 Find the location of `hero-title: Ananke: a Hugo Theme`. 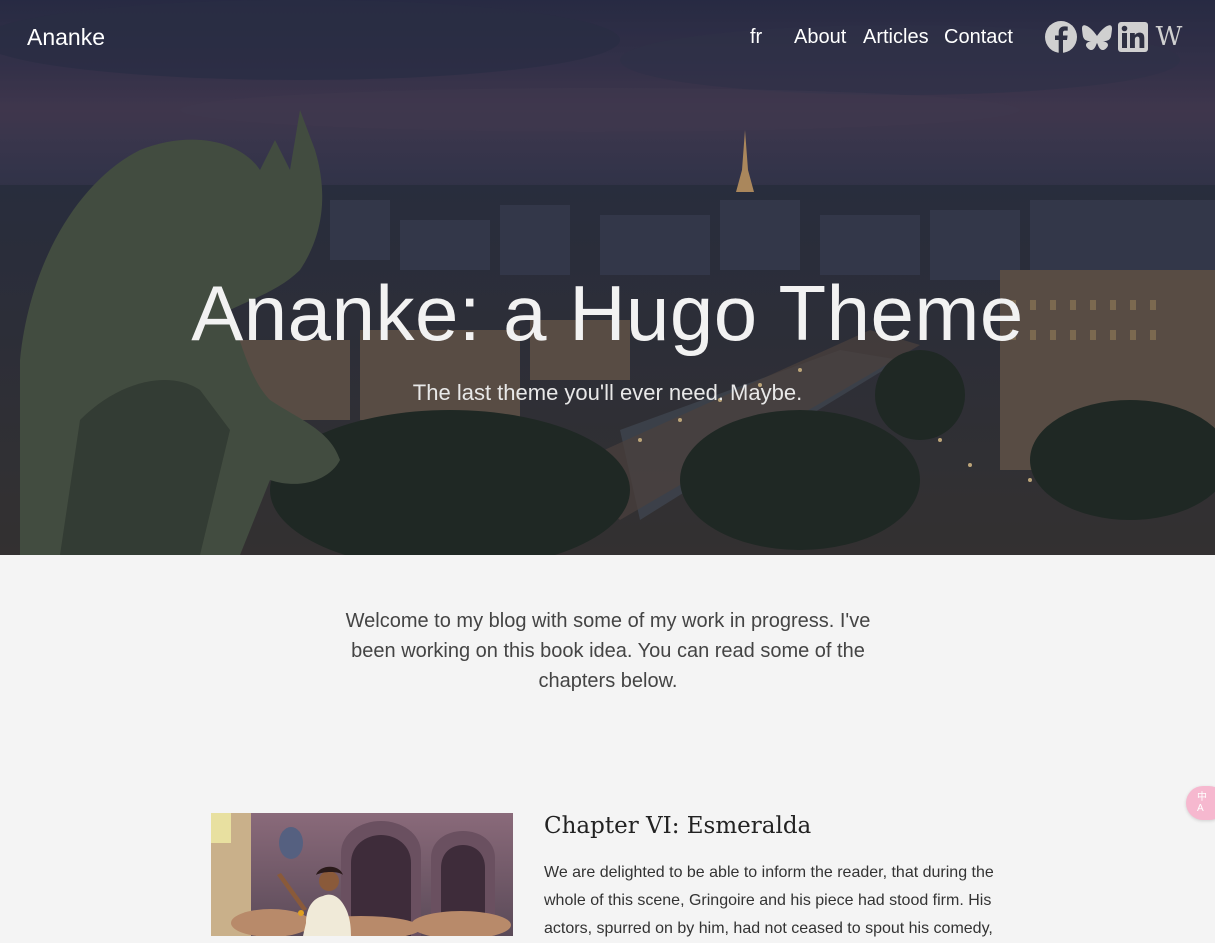

hero-title: Ananke: a Hugo Theme is located at coordinates (607, 313).